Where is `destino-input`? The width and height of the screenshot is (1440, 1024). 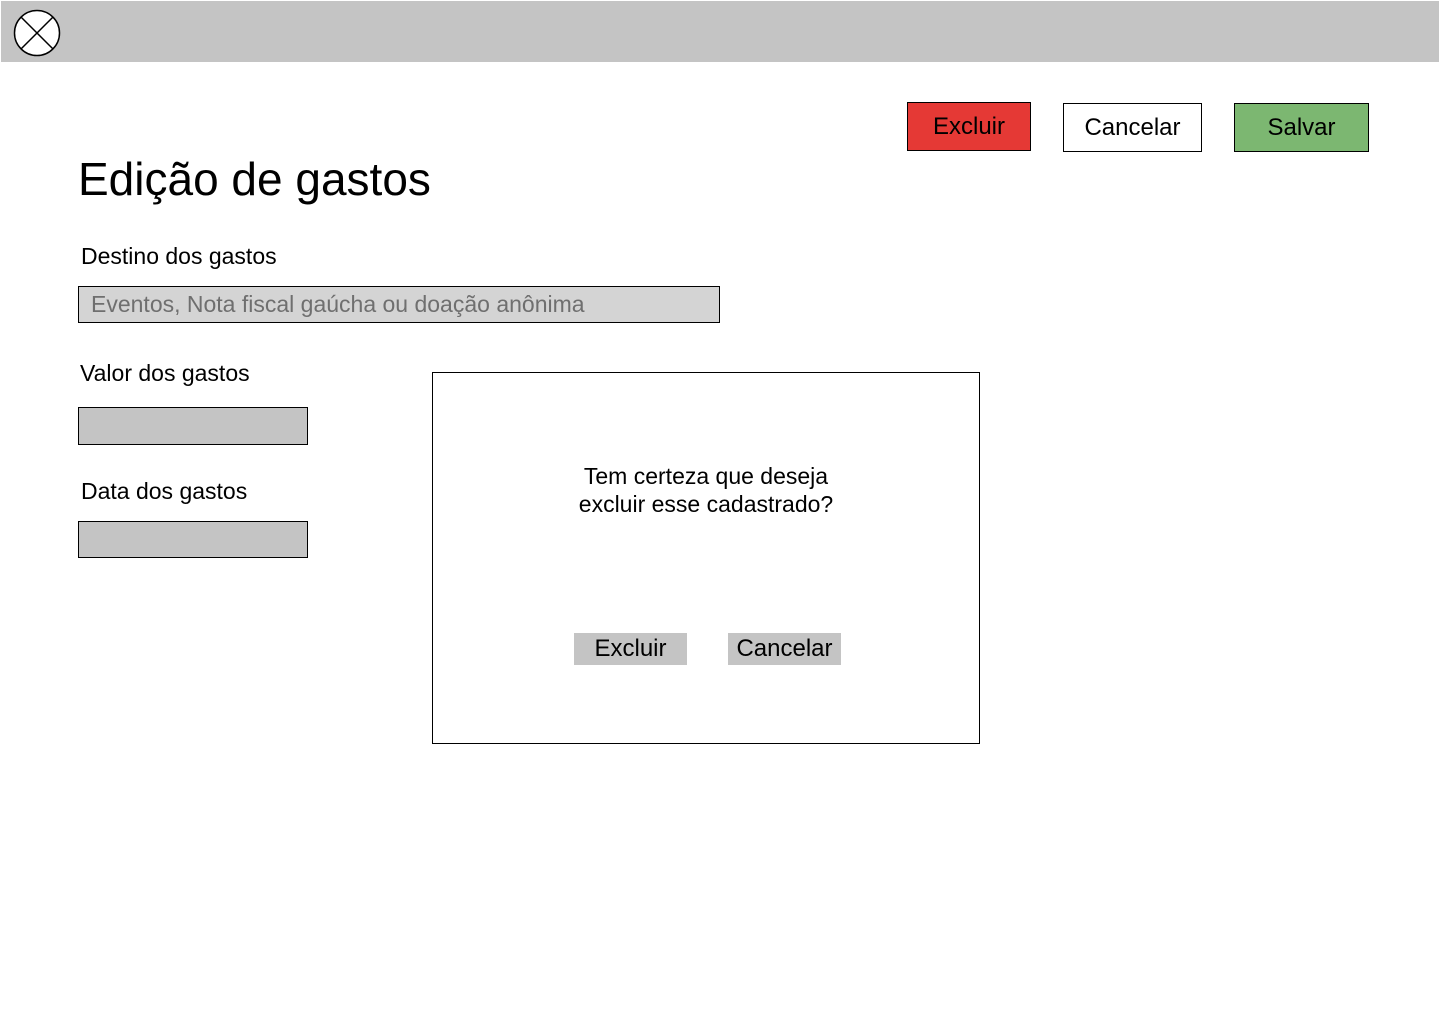
destino-input is located at coordinates (399, 304).